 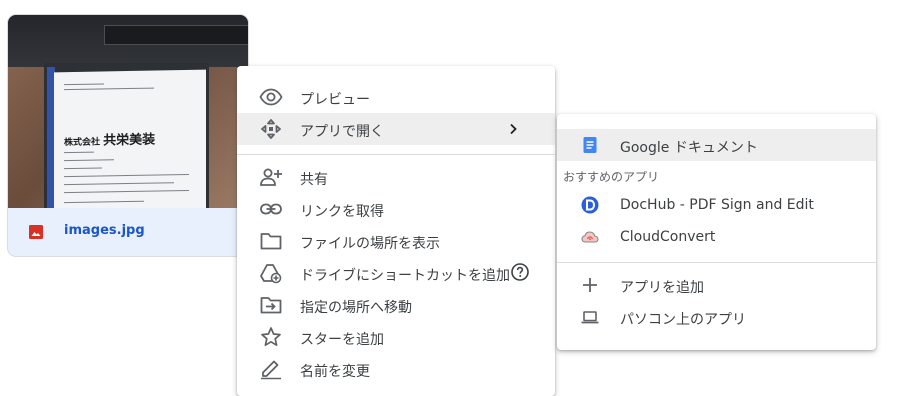 I want to click on submenu-item-label: Google ドキュメント, so click(x=689, y=148).